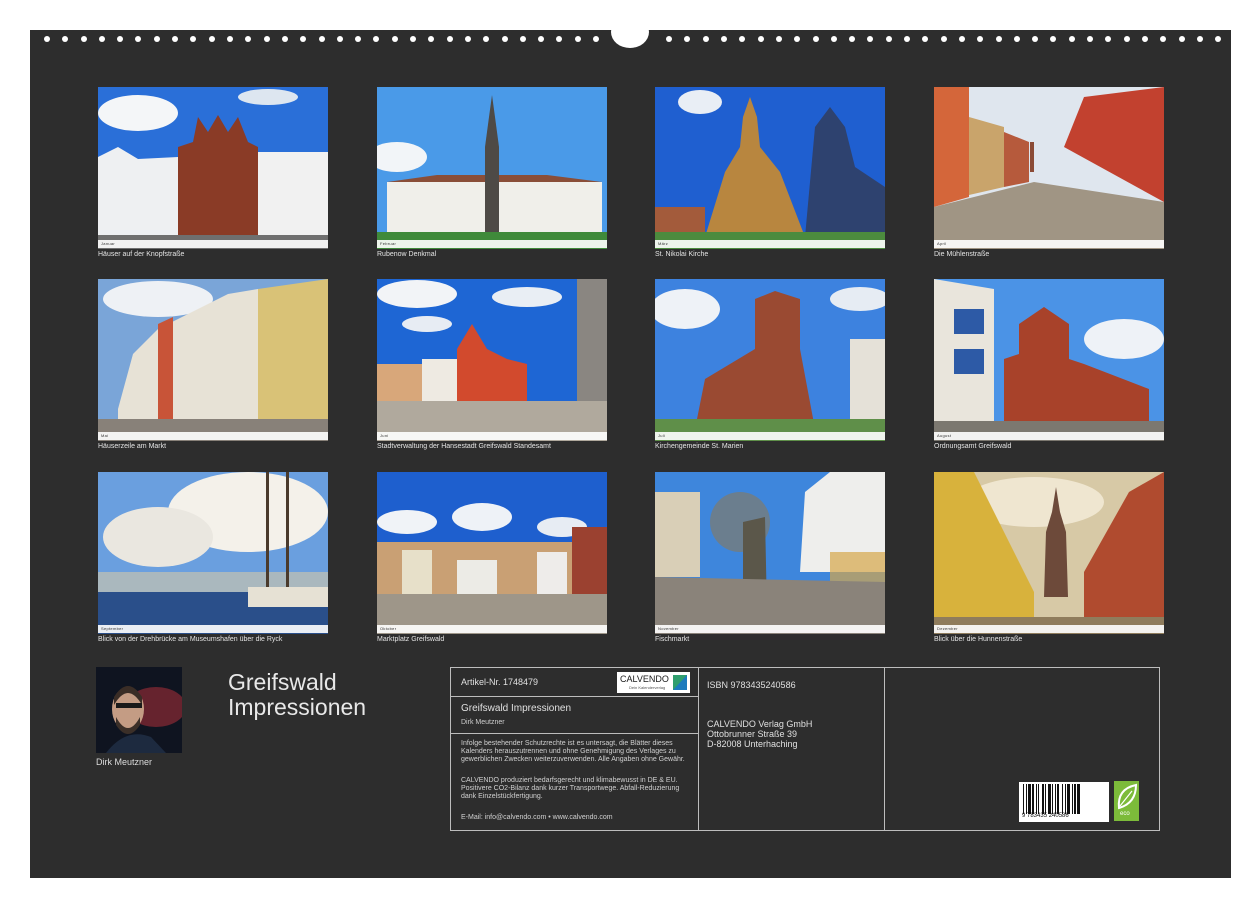  Describe the element at coordinates (297, 707) in the screenshot. I see `calendar-title-line2: Impressionen` at that location.